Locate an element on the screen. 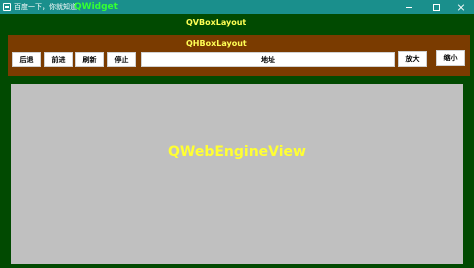 The width and height of the screenshot is (474, 268). forward-button: 前进 is located at coordinates (58, 59).